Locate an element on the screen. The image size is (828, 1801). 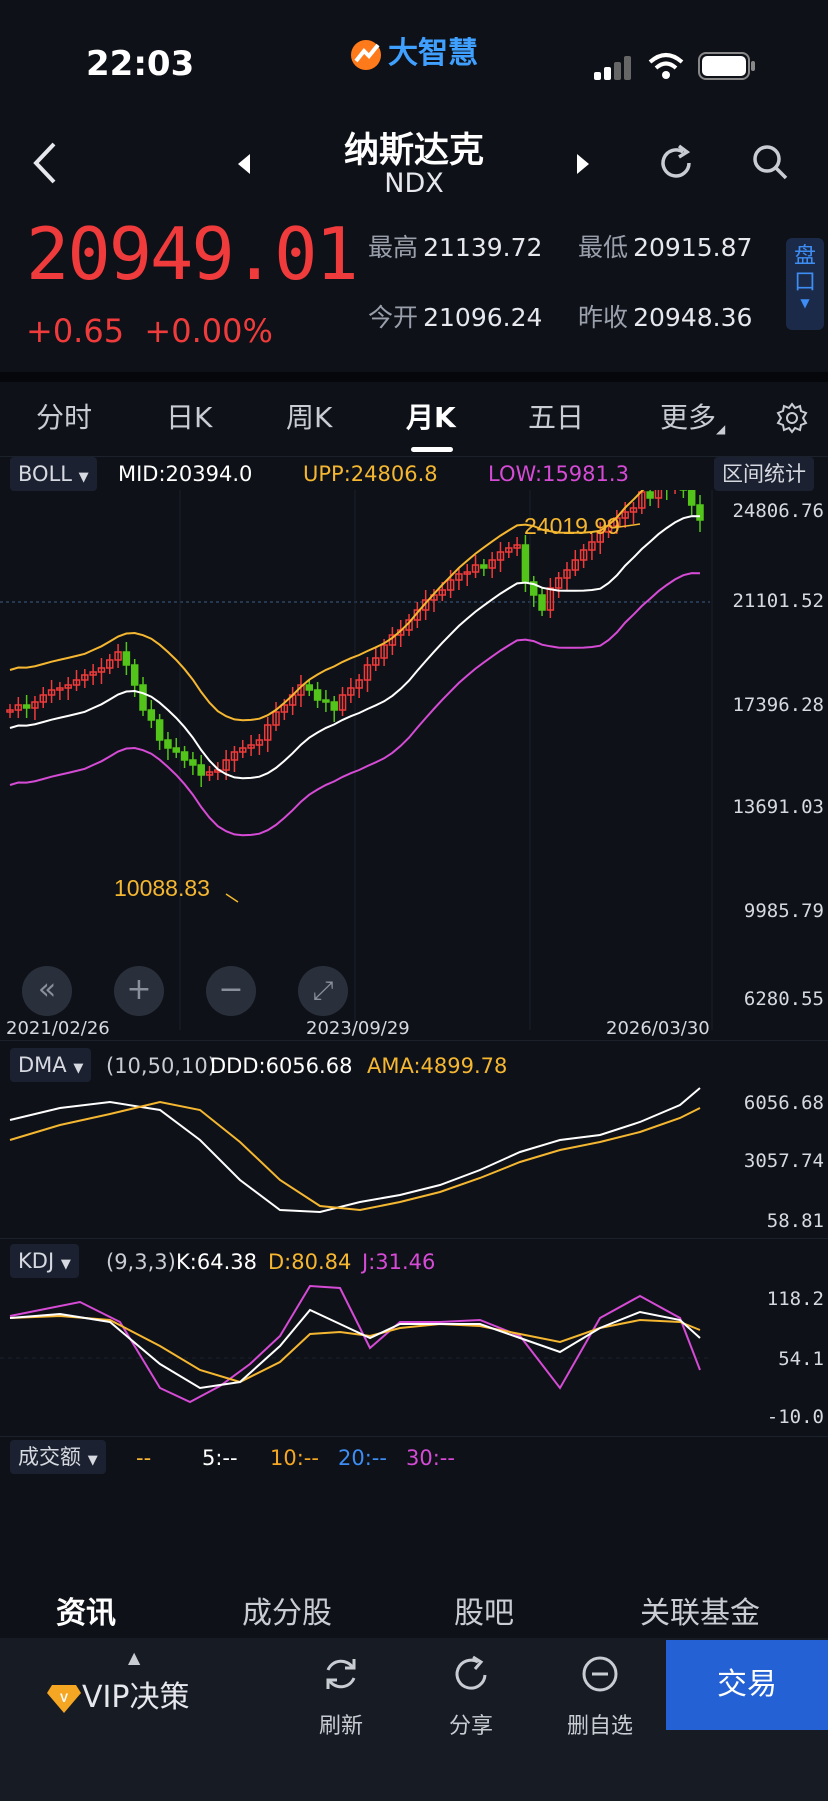
fullscreen-button: ⤢ is located at coordinates (323, 991).